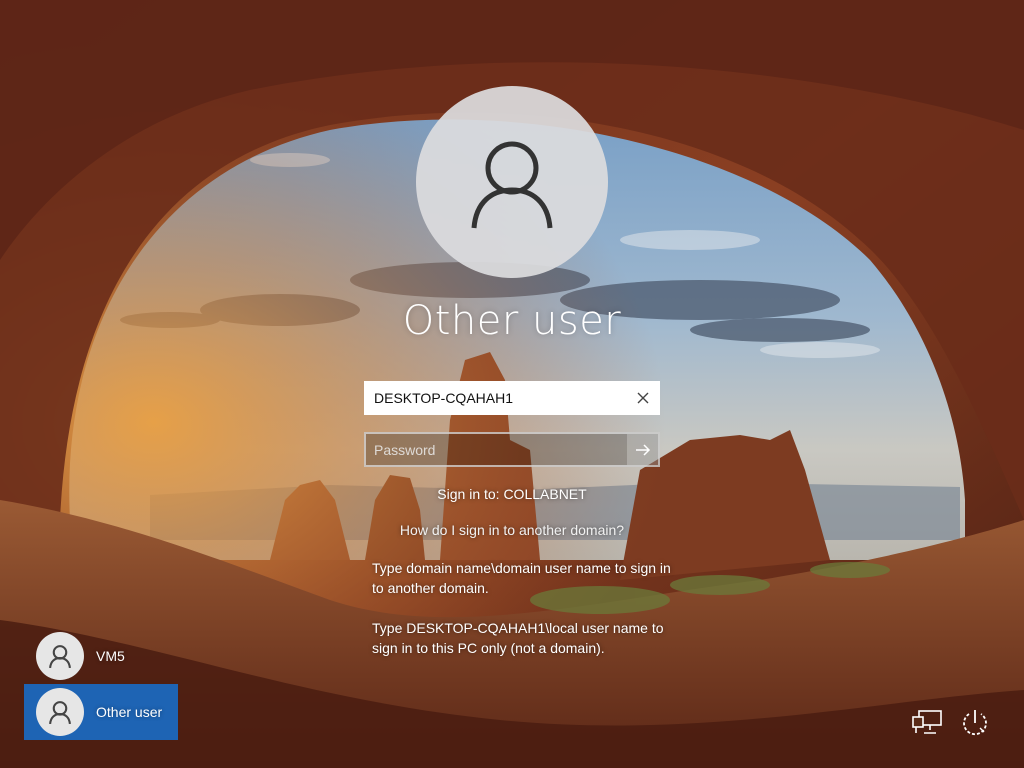 This screenshot has width=1024, height=768. I want to click on power-button, so click(975, 723).